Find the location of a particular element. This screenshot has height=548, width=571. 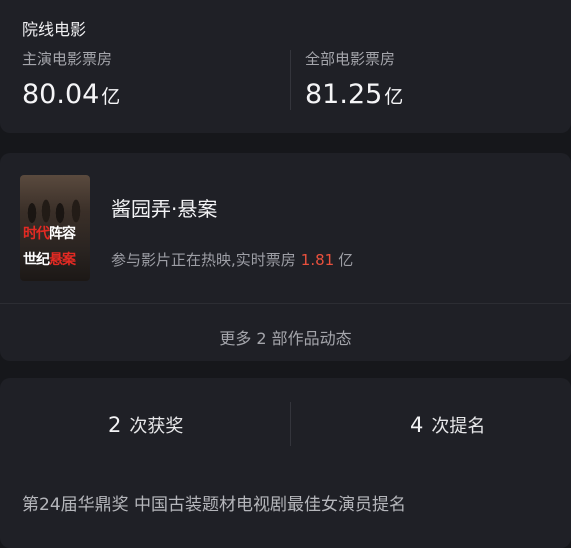

lead-boxoffice-stat: 主演电影票房 80.04 亿 is located at coordinates (71, 79).